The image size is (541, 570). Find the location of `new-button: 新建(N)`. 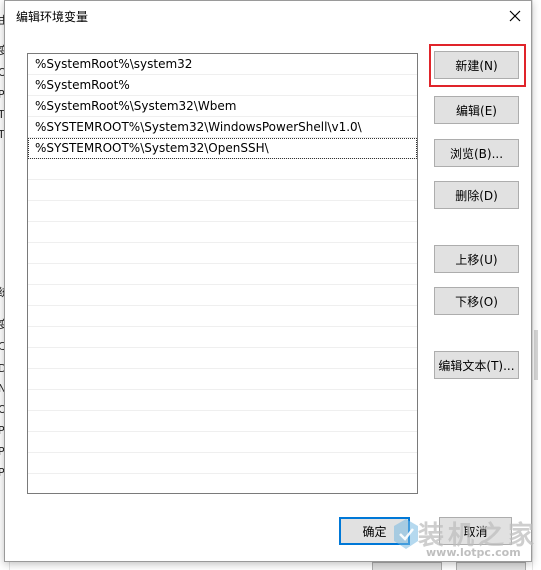

new-button: 新建(N) is located at coordinates (476, 65).